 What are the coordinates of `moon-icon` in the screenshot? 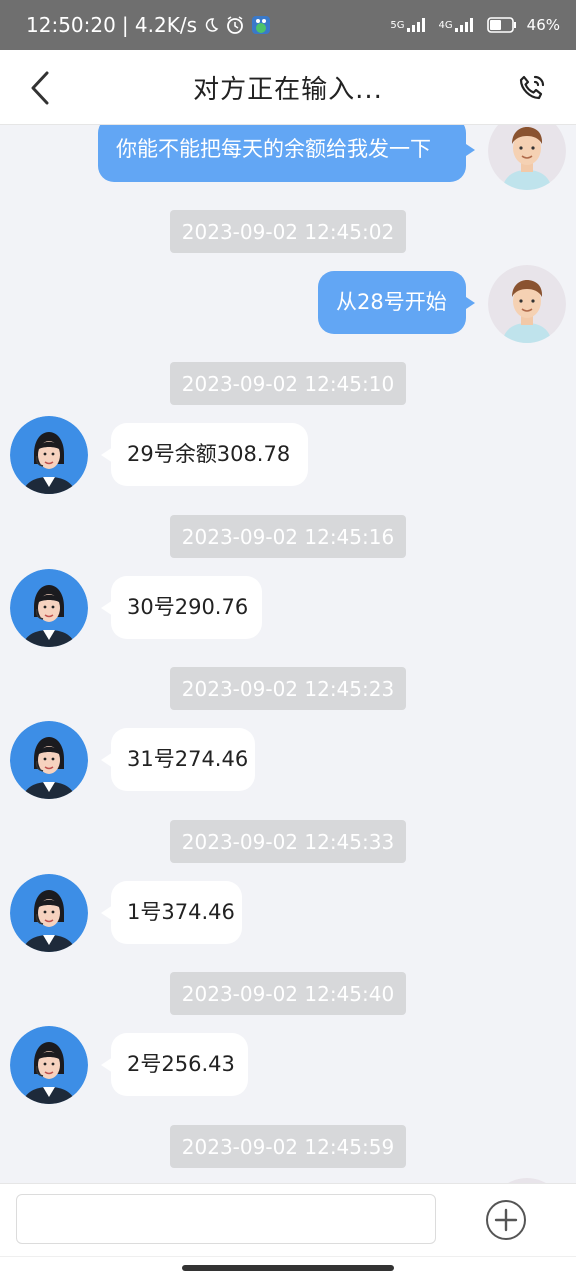 It's located at (211, 25).